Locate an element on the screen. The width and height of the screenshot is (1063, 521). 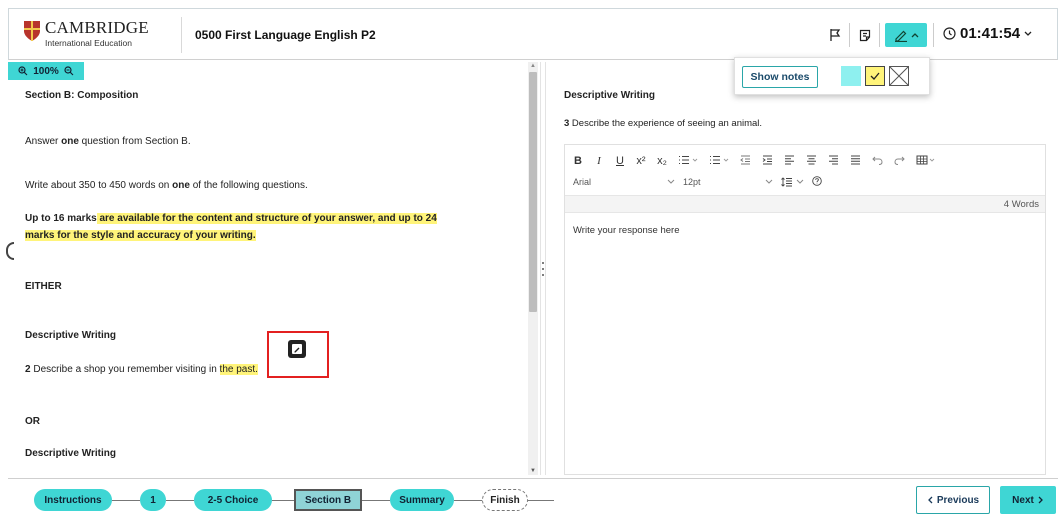
exam-title: 0500 First Language English P2 is located at coordinates (285, 35).